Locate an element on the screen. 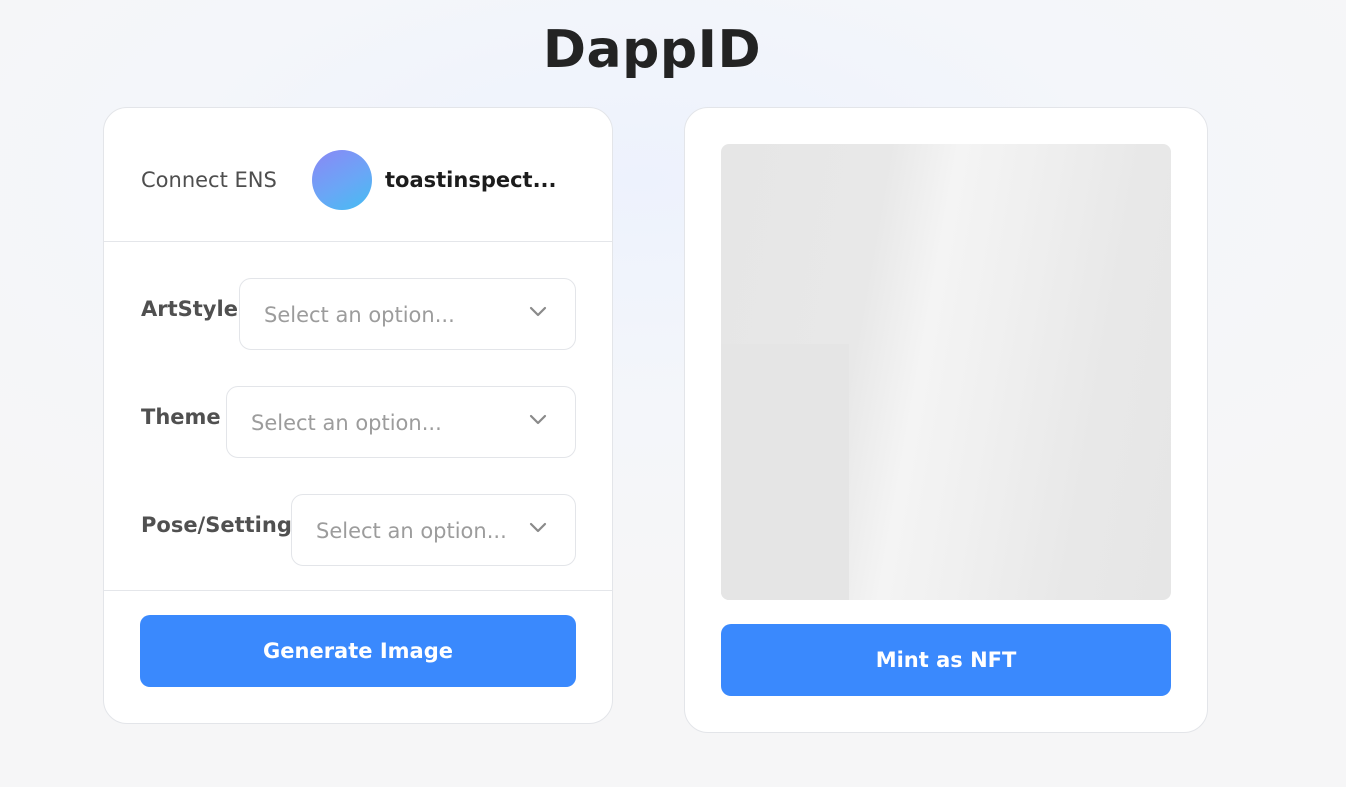  mint-nft-button: Mint as NFT is located at coordinates (946, 660).